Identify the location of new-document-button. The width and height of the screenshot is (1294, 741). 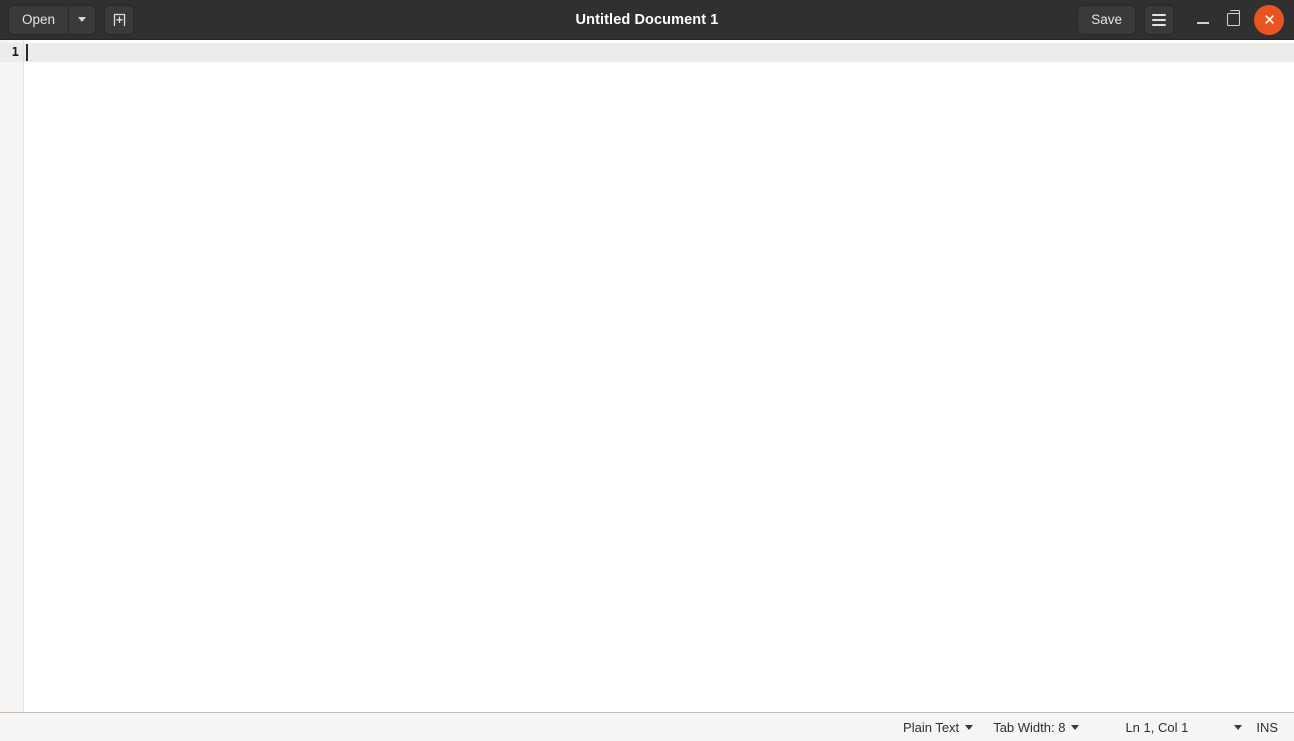
(119, 19).